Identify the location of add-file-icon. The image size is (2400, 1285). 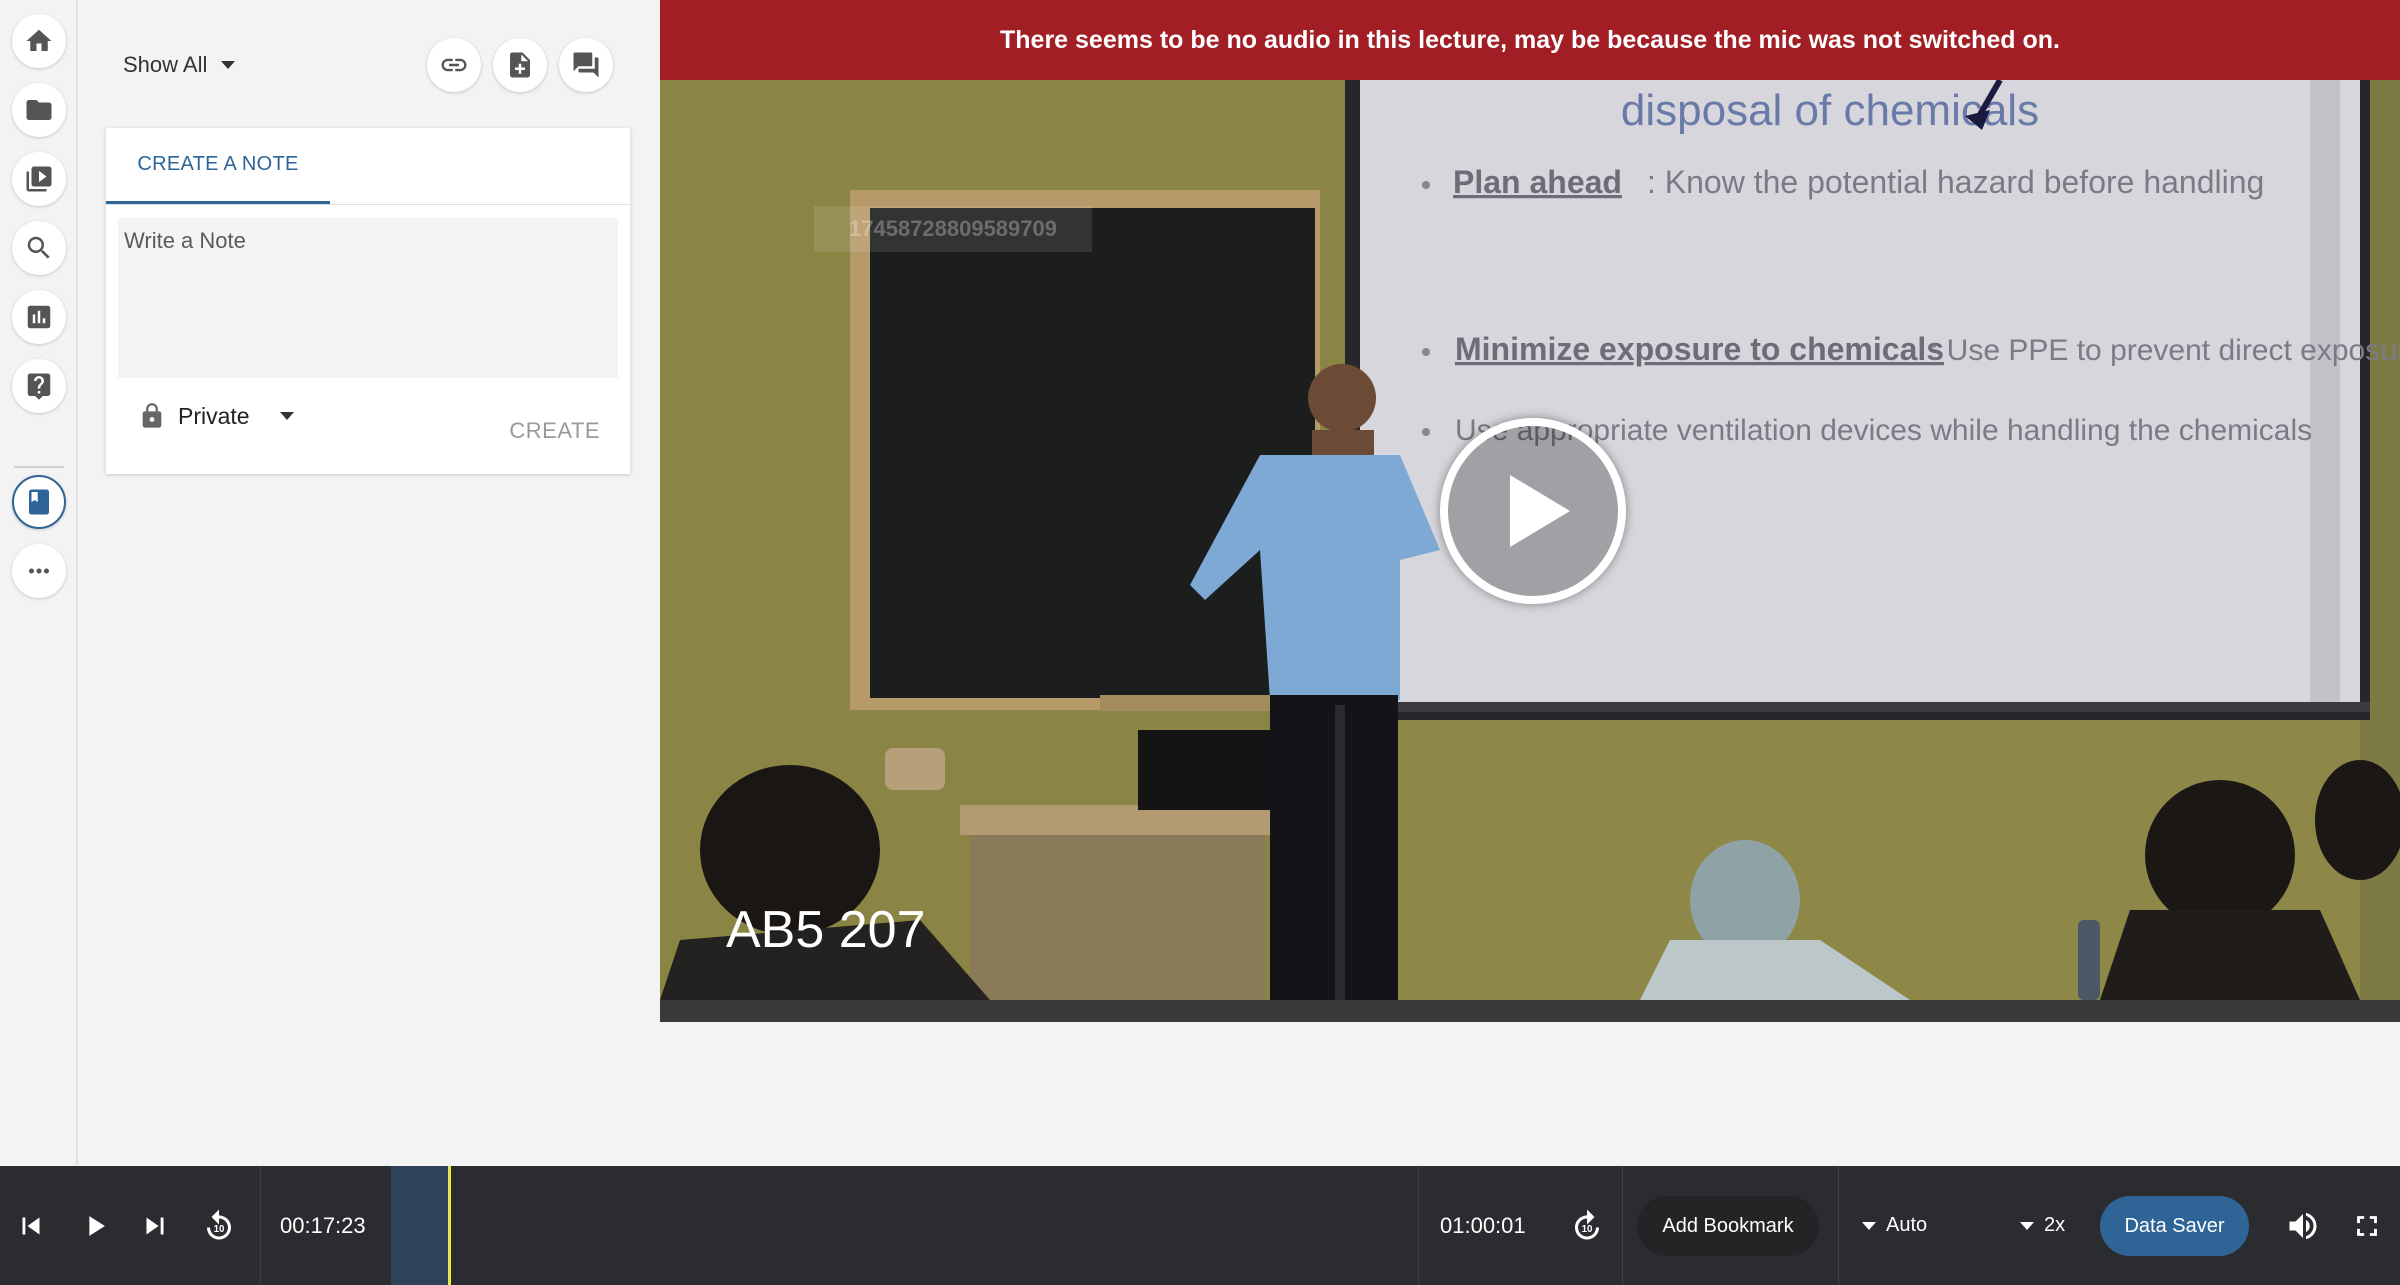
(520, 65).